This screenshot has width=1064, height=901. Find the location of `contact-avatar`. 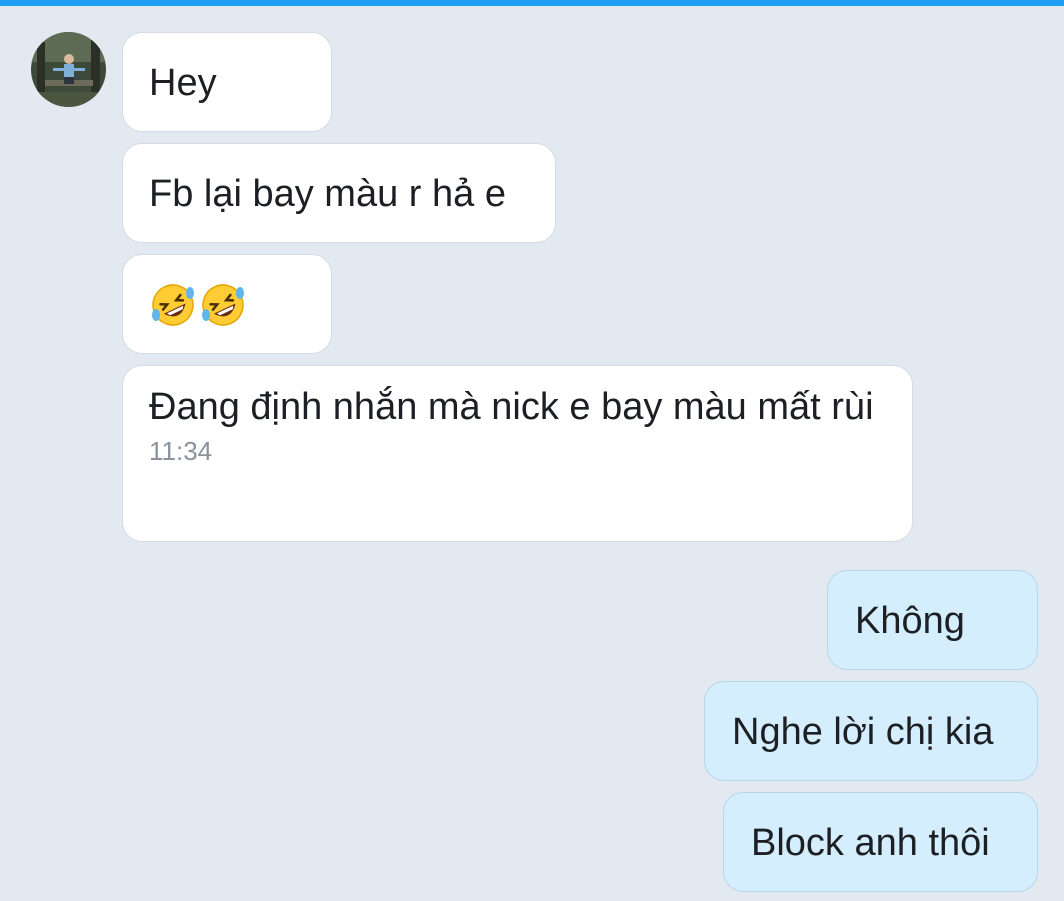

contact-avatar is located at coordinates (68, 69).